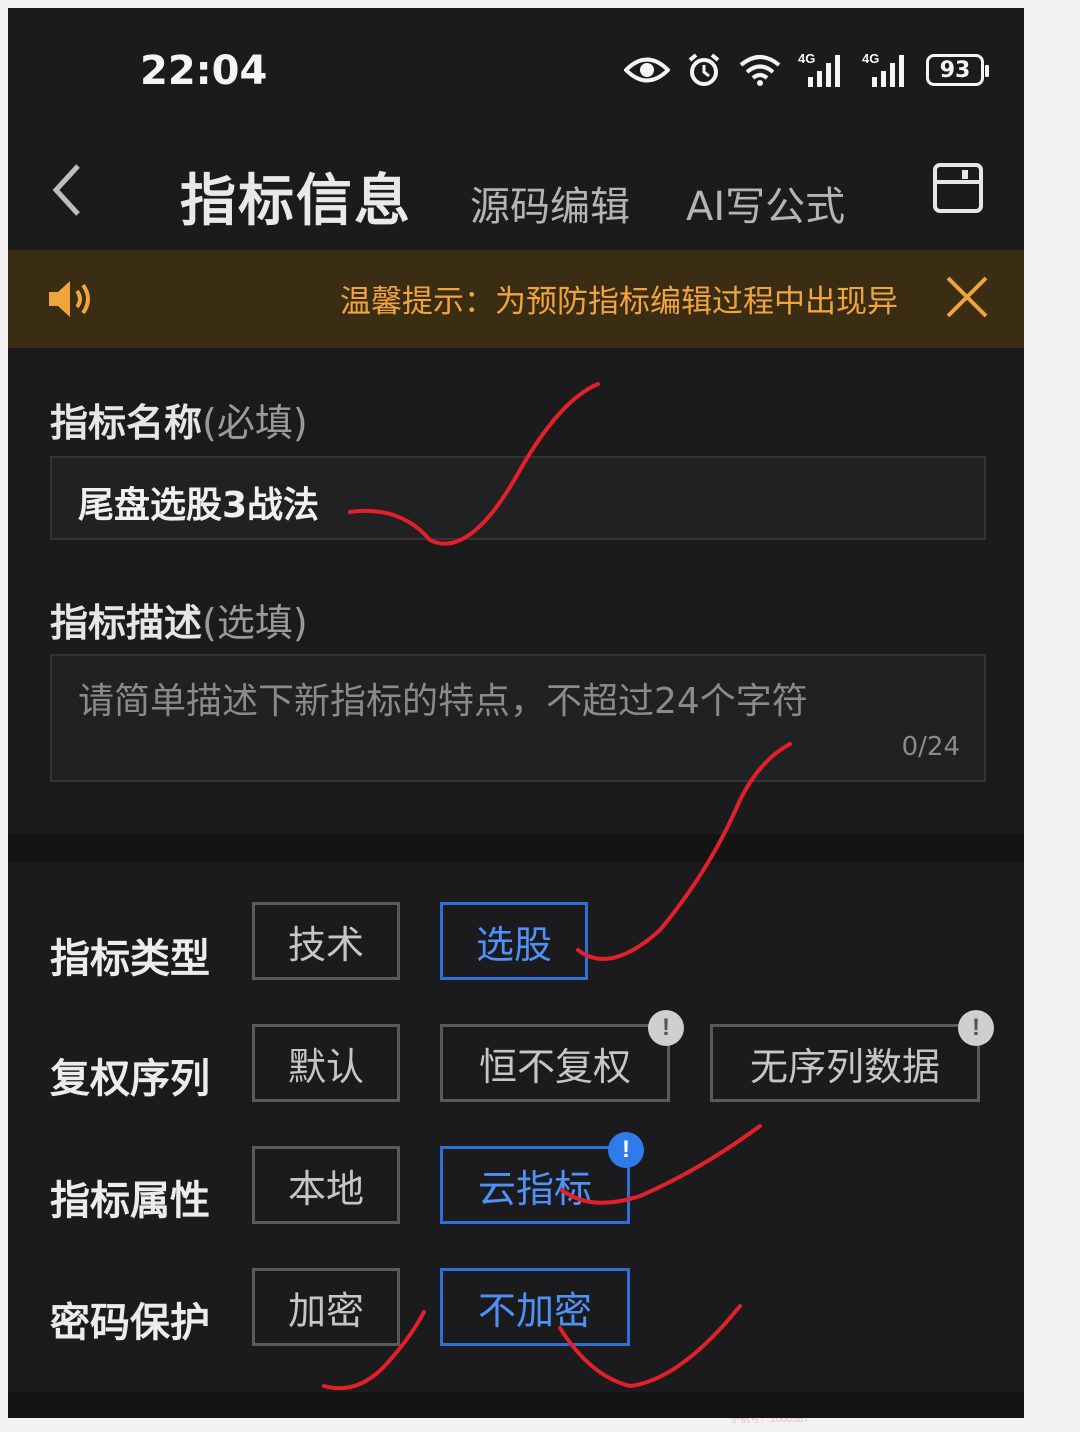 The image size is (1080, 1432). Describe the element at coordinates (326, 941) in the screenshot. I see `option-technical: 技术` at that location.